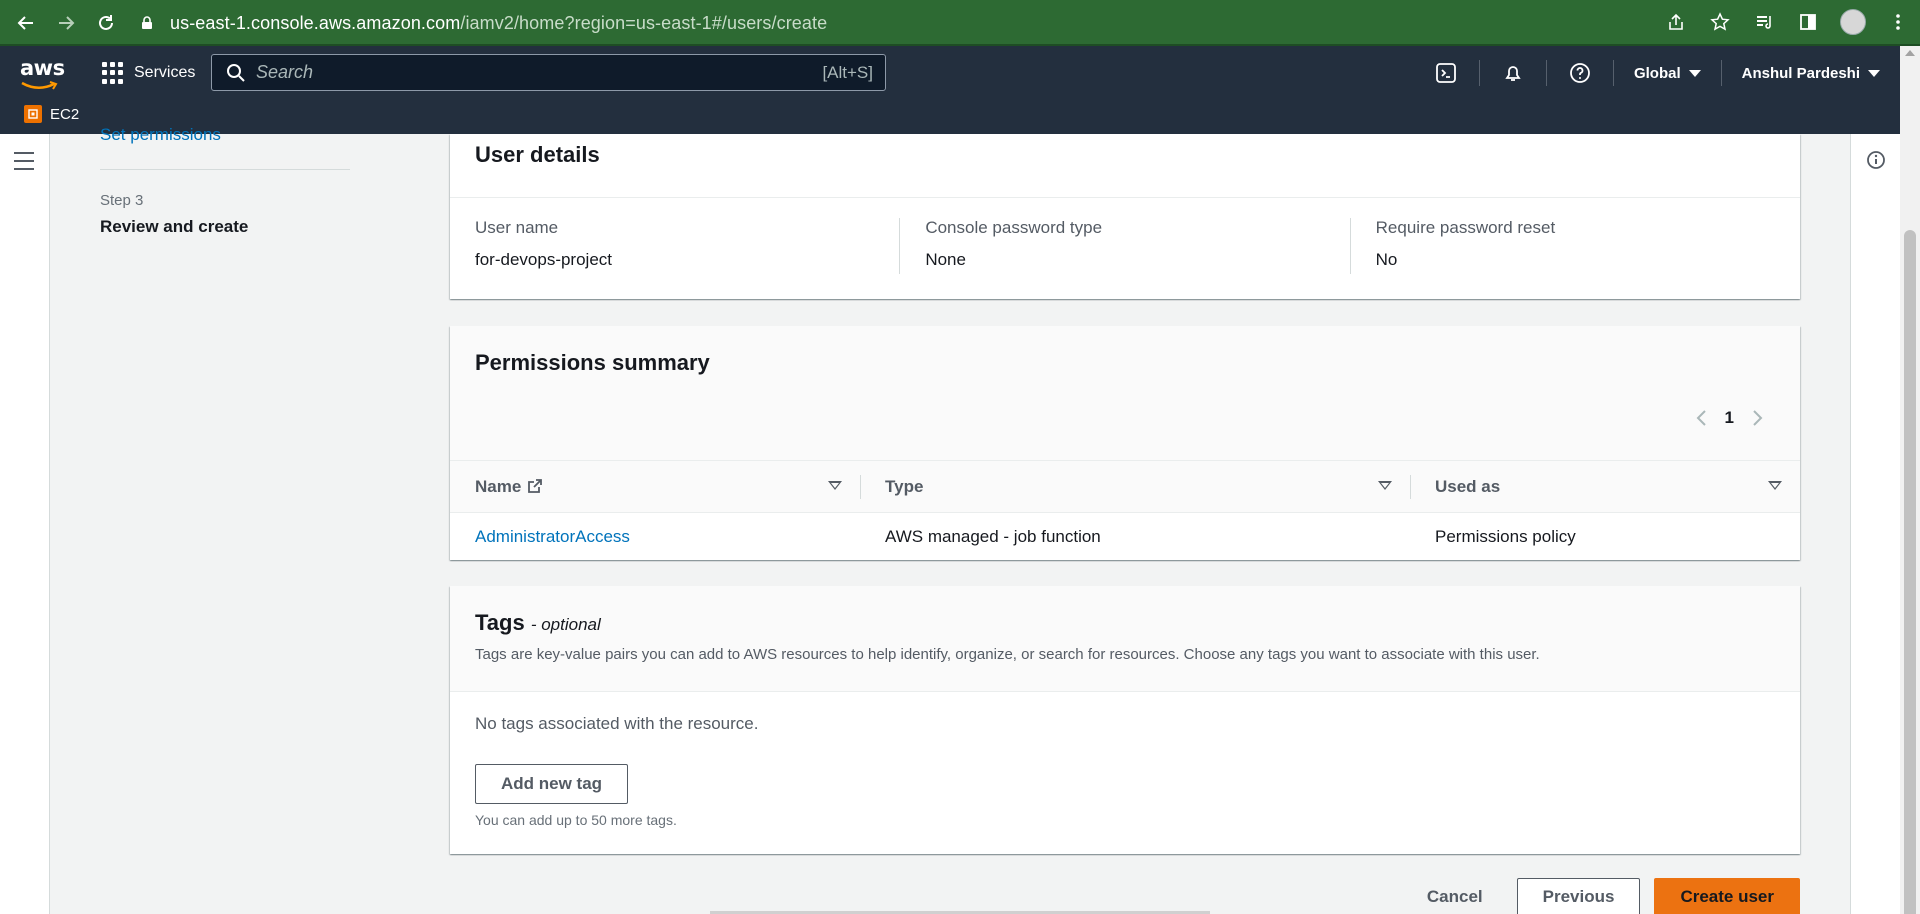 The image size is (1920, 914). Describe the element at coordinates (1014, 227) in the screenshot. I see `field-key: Console password type` at that location.